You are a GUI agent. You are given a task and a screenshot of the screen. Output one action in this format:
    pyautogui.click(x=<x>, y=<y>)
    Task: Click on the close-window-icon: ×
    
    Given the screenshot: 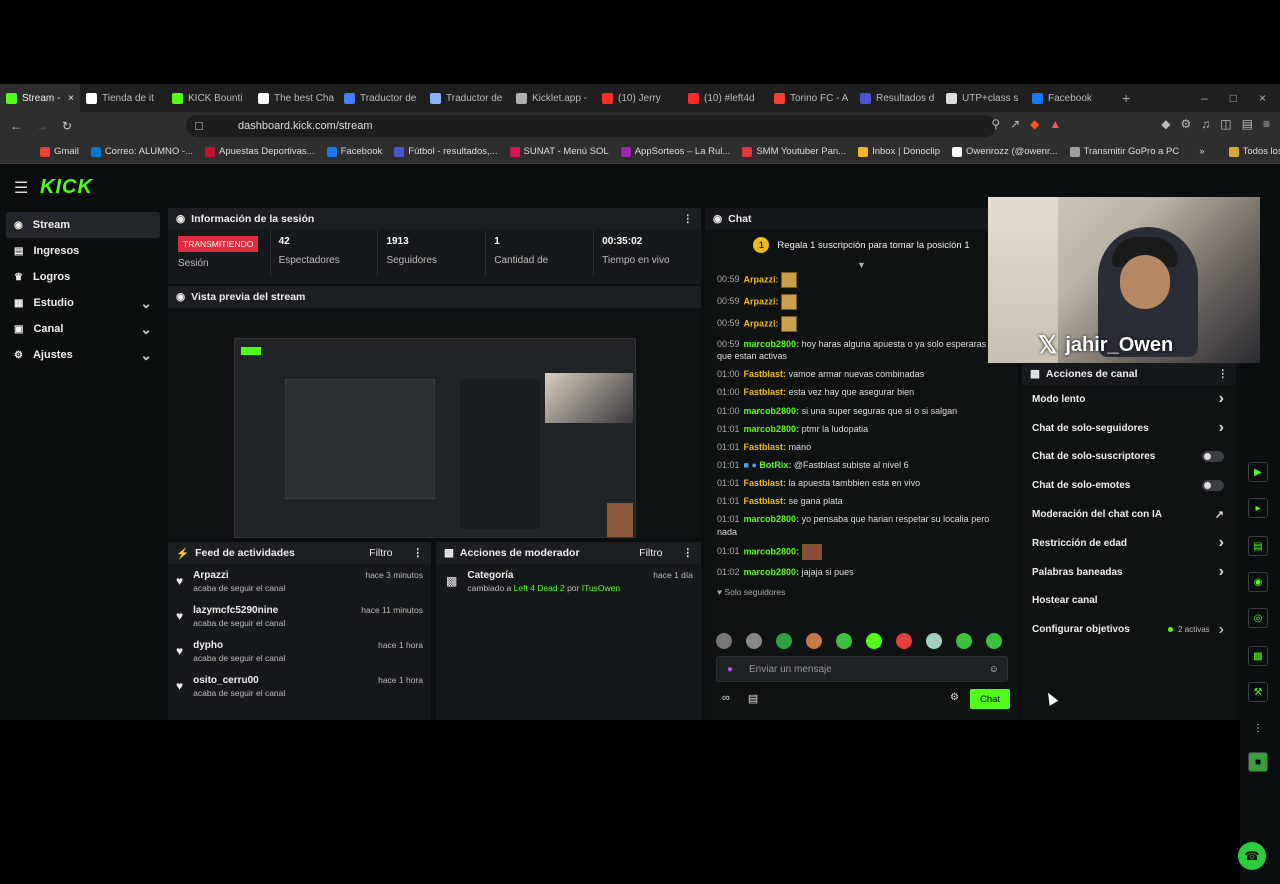 What is the action you would take?
    pyautogui.click(x=1262, y=98)
    